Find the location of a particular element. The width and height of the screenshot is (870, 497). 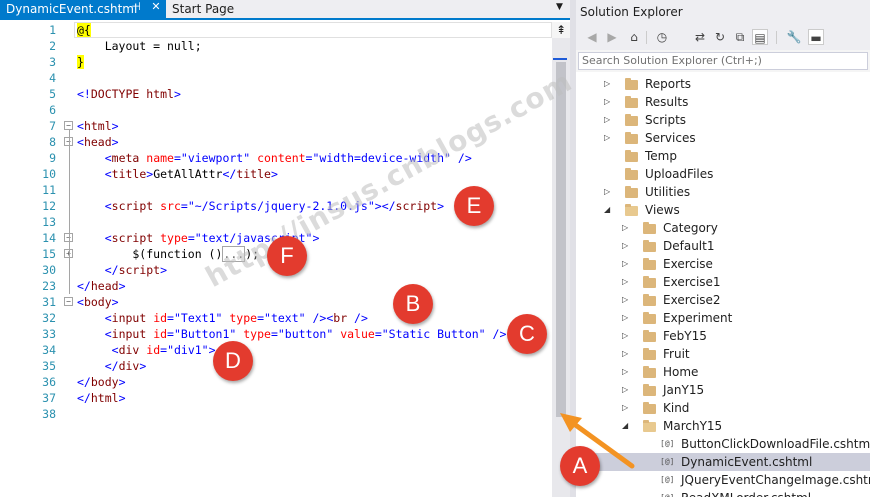

tree-item-folder: ▷ Home is located at coordinates (723, 372).